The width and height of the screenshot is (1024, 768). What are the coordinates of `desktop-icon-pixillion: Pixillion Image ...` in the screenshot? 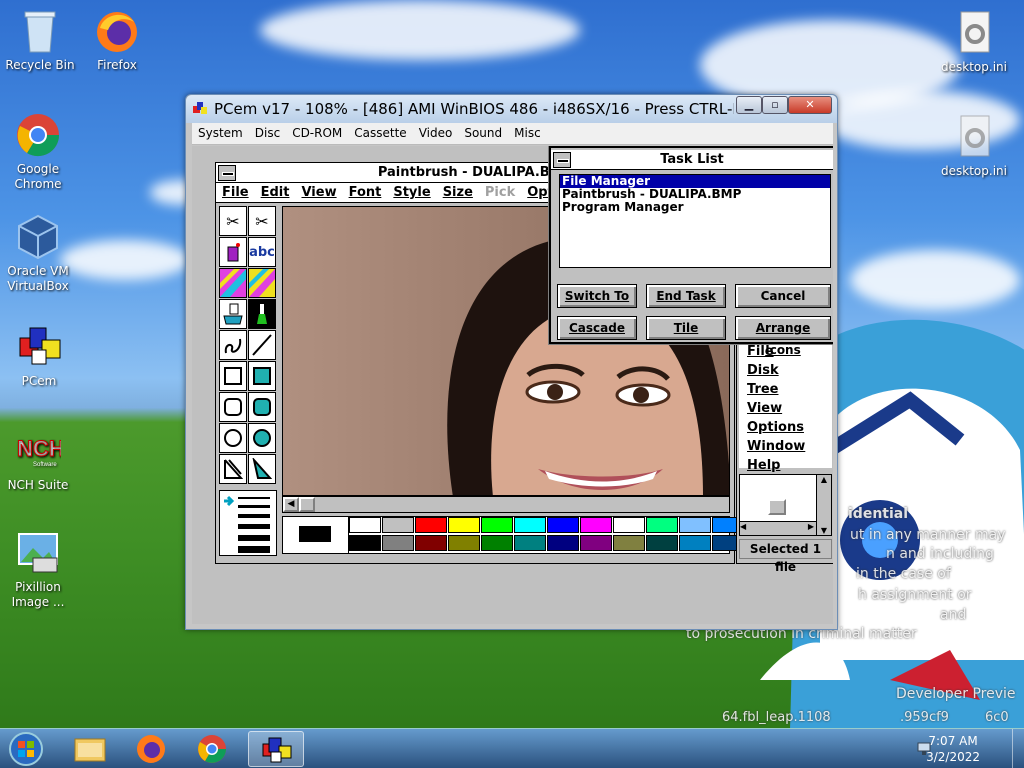 It's located at (38, 570).